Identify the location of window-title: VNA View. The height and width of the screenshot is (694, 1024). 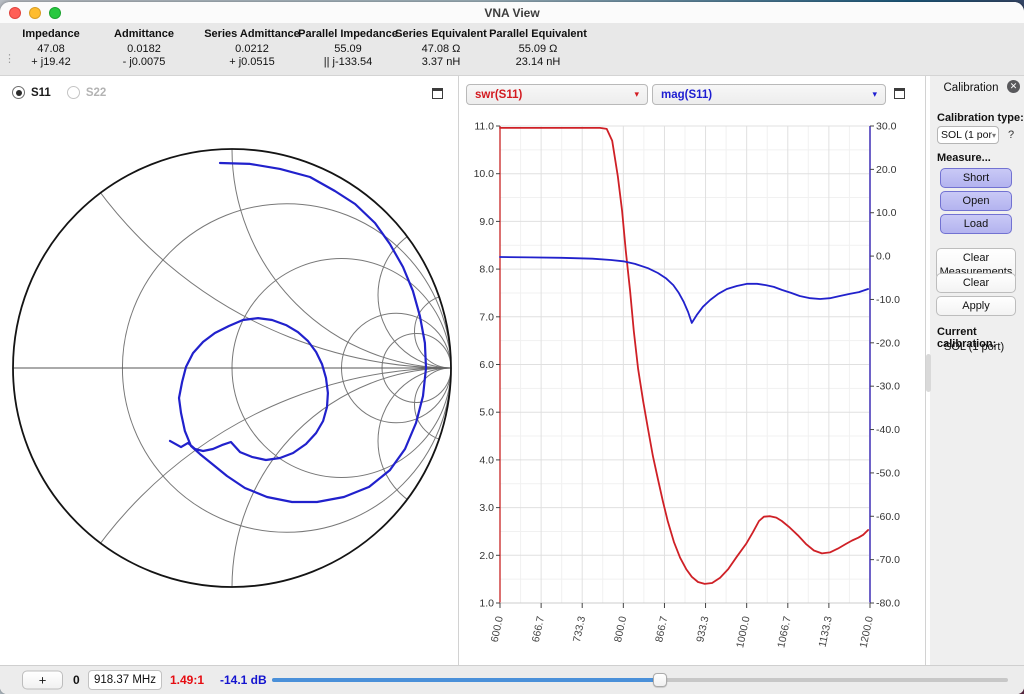
(512, 13).